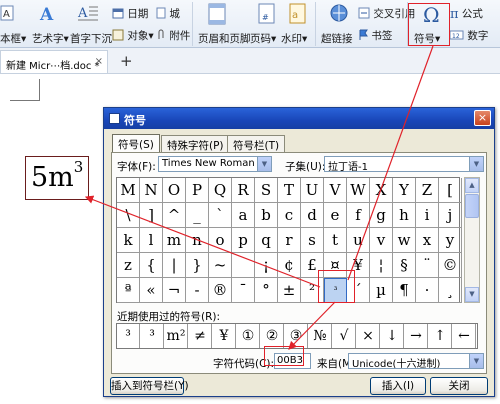  I want to click on symbol-grid-scrollbar: ▲ ▼, so click(472, 240).